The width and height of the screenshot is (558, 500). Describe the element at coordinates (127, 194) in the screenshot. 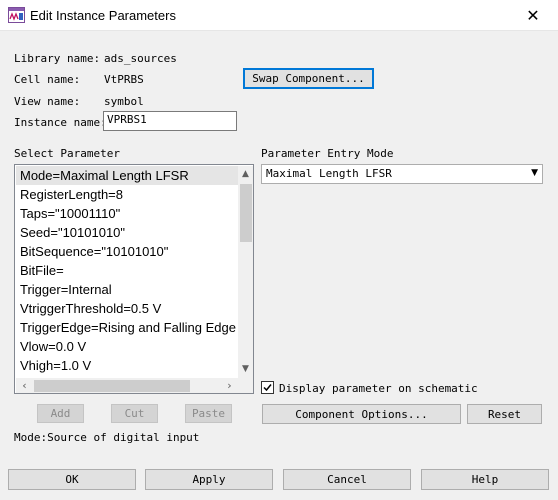

I see `list-item: RegisterLength=8` at that location.